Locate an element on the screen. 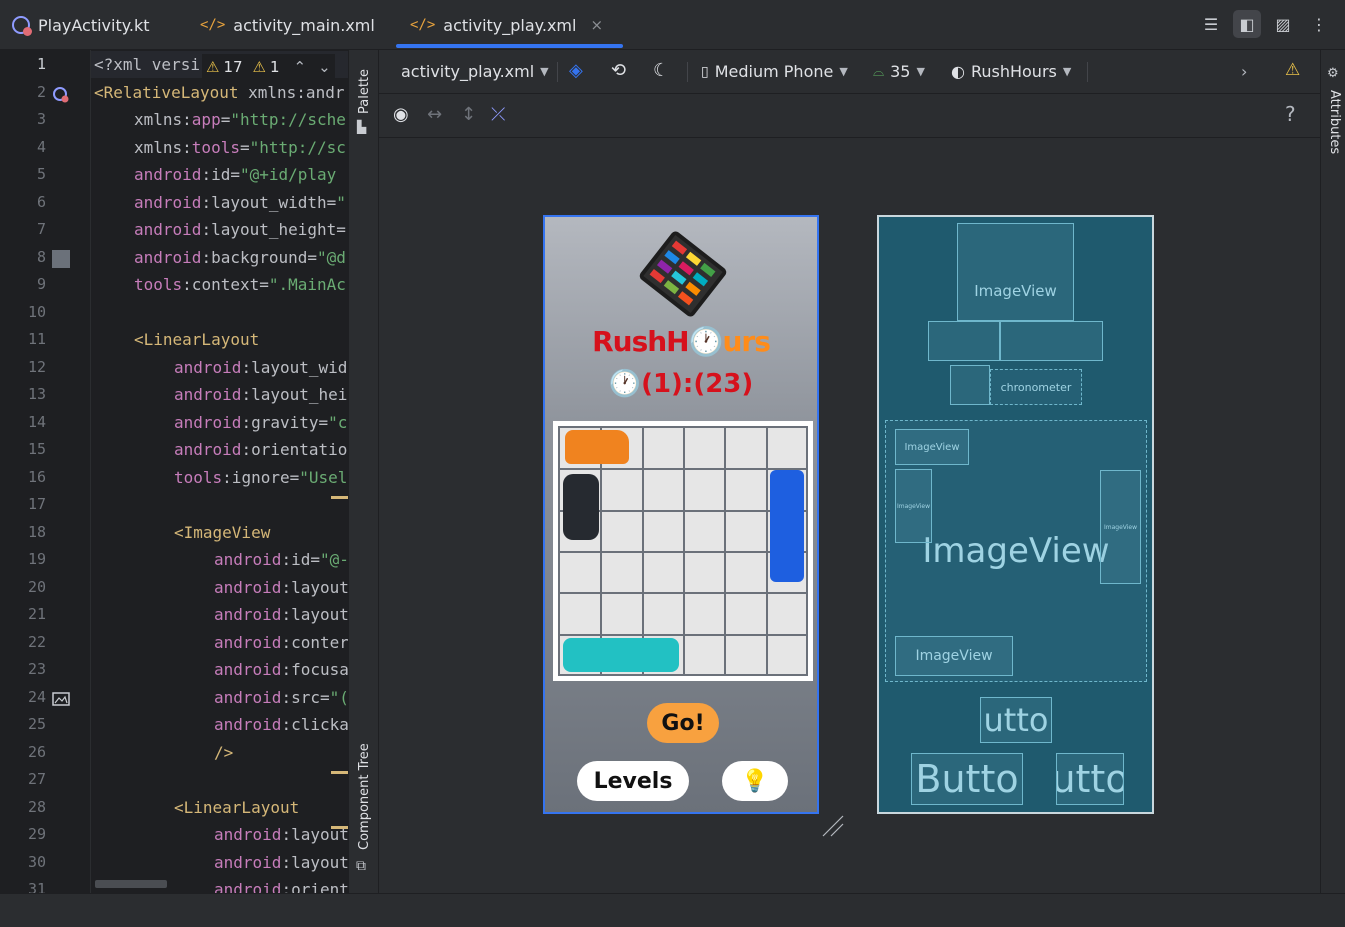 The height and width of the screenshot is (927, 1345). blue-truck is located at coordinates (787, 526).